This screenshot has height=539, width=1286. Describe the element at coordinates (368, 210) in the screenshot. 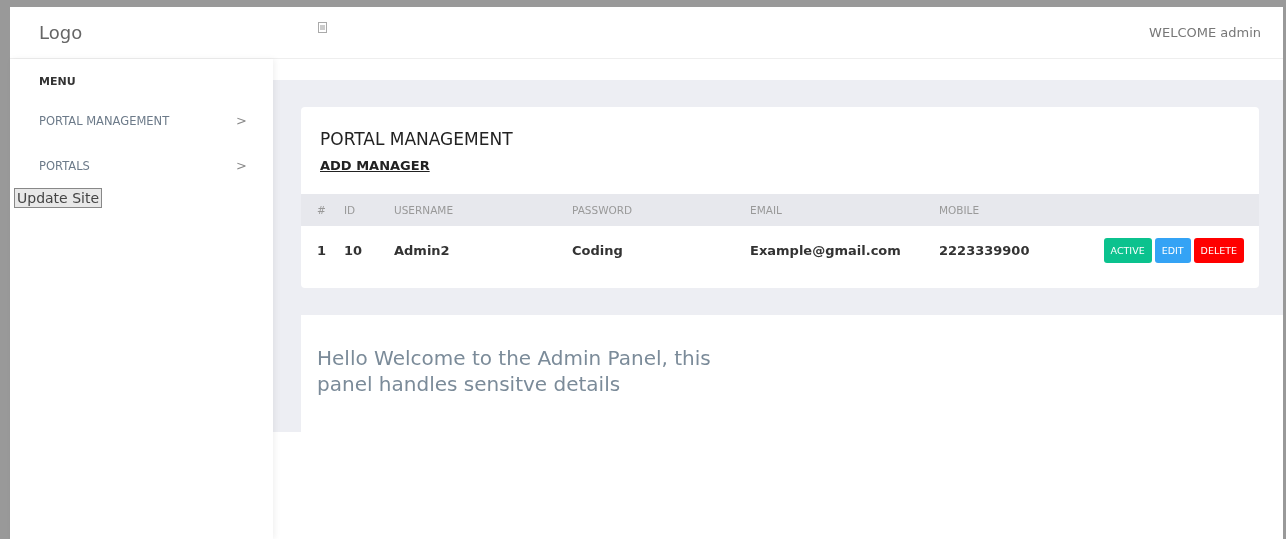

I see `column-header: ID` at that location.